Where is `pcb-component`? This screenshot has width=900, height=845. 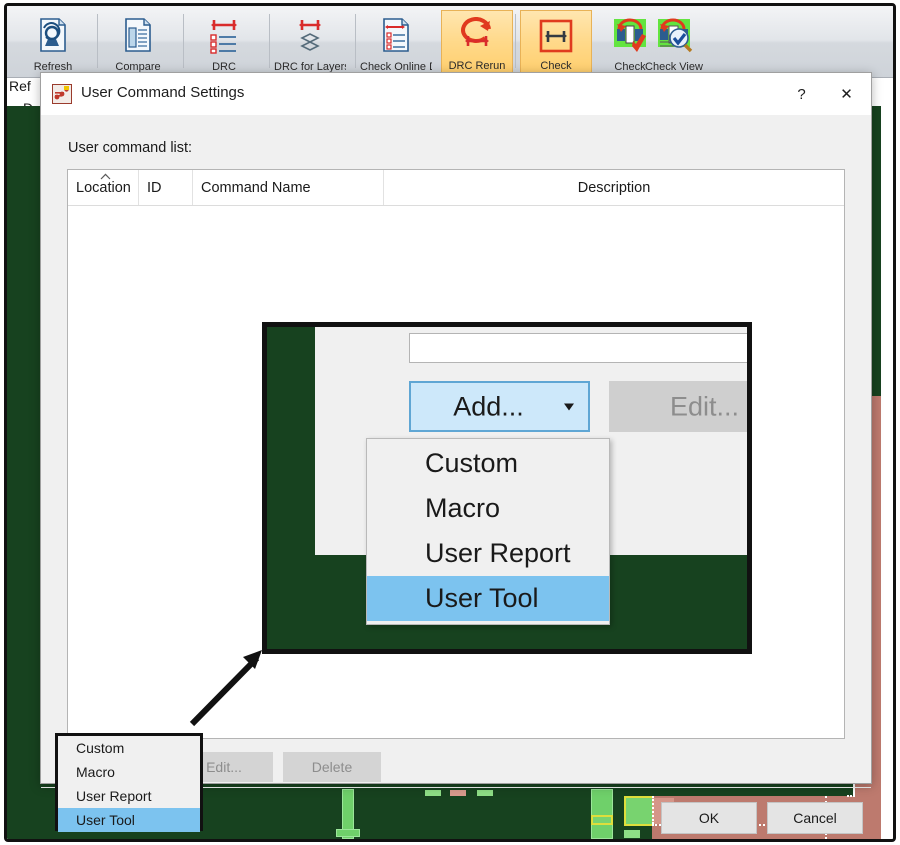 pcb-component is located at coordinates (639, 811).